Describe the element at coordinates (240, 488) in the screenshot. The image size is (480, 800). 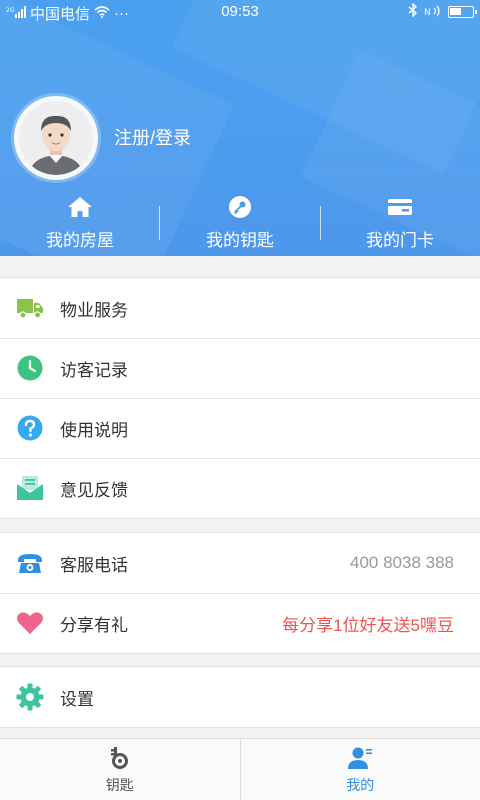
I see `menu-item-feedback: 意见反馈` at that location.